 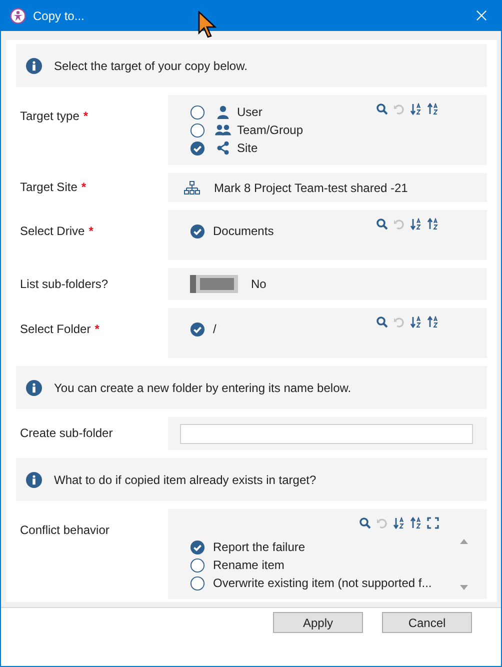 I want to click on radio-option: Documents, so click(x=232, y=231).